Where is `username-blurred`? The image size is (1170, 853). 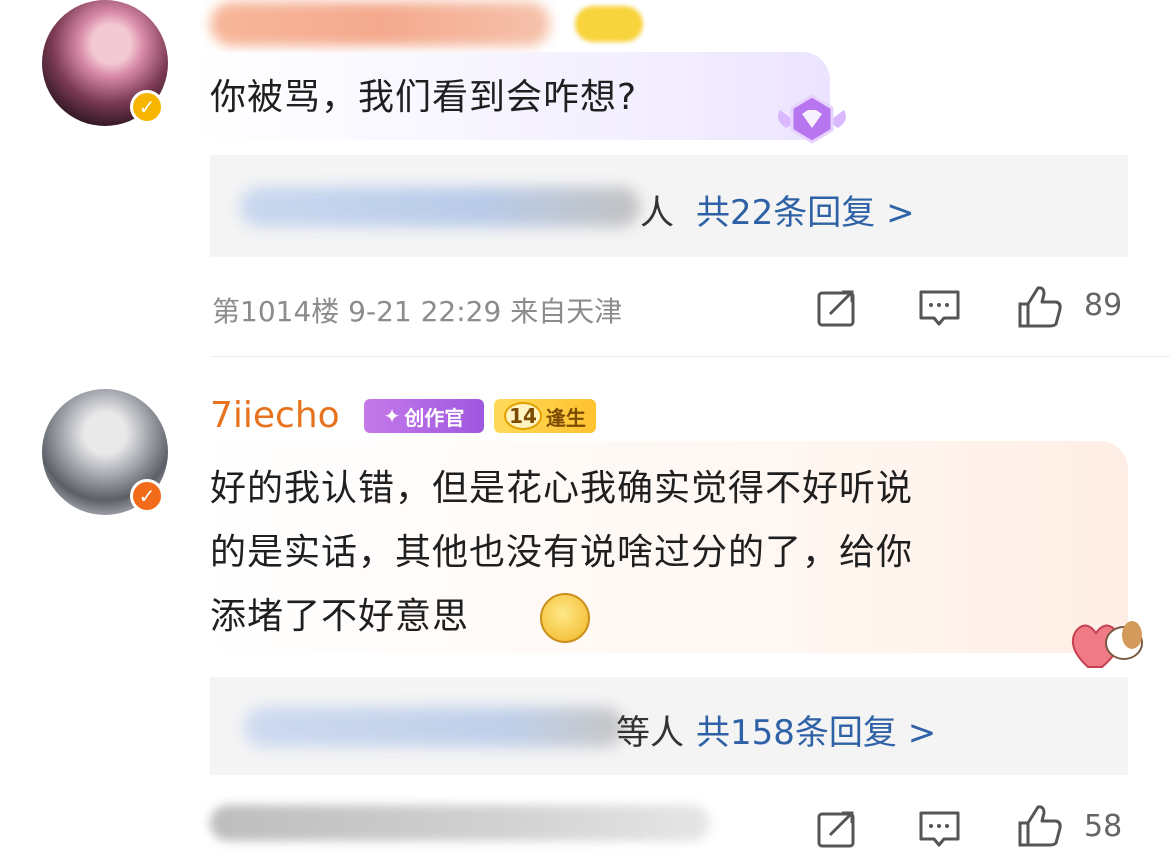
username-blurred is located at coordinates (380, 24).